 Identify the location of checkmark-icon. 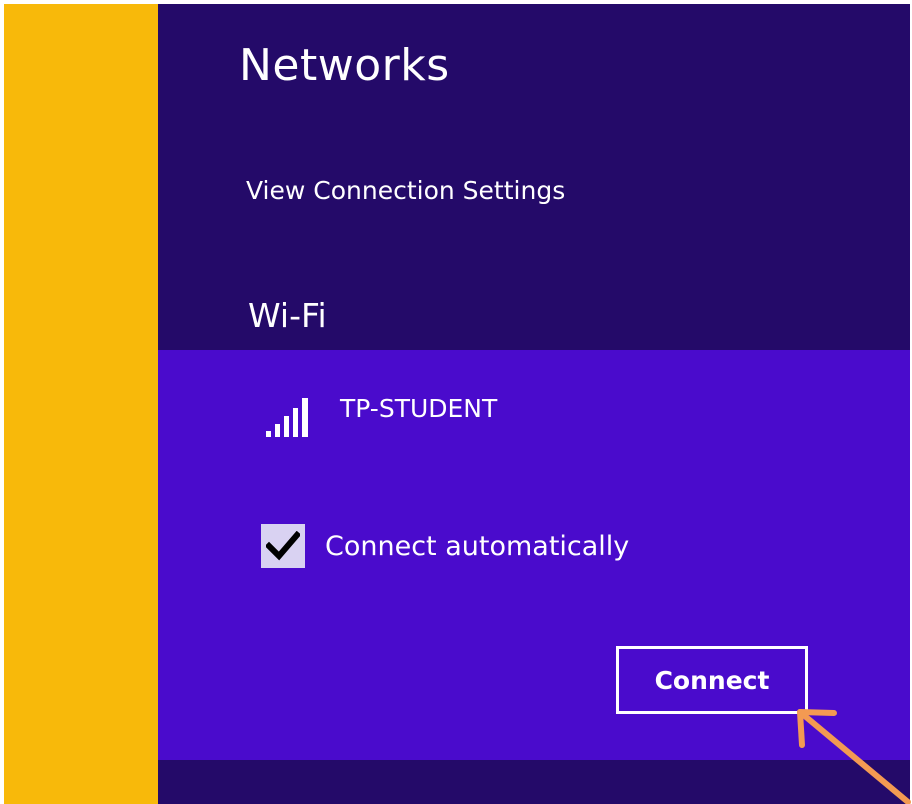
(283, 546).